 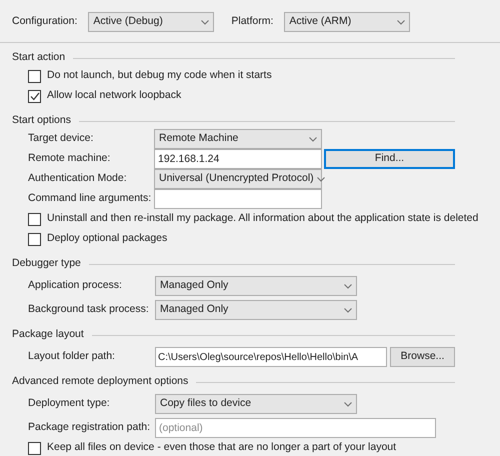 I want to click on field-label: Authentication Mode:, so click(x=78, y=178).